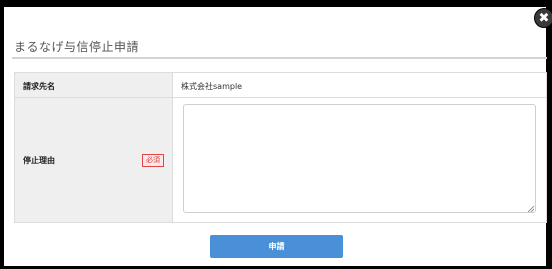 The height and width of the screenshot is (269, 552). What do you see at coordinates (94, 85) in the screenshot?
I see `label-cell: 請求先名` at bounding box center [94, 85].